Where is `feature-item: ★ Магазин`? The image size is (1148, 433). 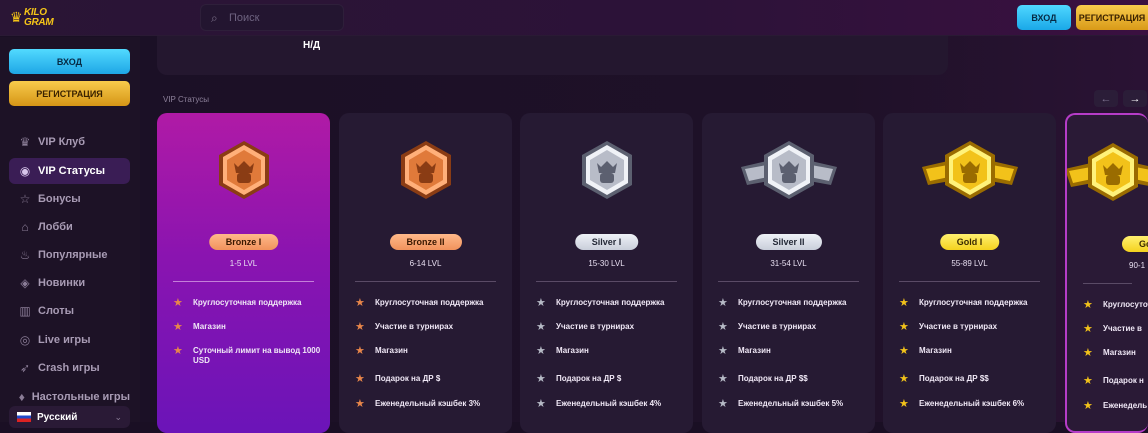 feature-item: ★ Магазин is located at coordinates (1109, 353).